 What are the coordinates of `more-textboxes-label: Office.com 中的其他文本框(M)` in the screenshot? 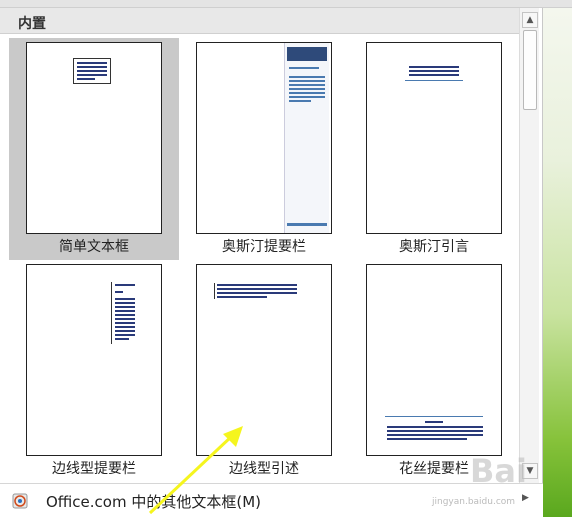 It's located at (154, 502).